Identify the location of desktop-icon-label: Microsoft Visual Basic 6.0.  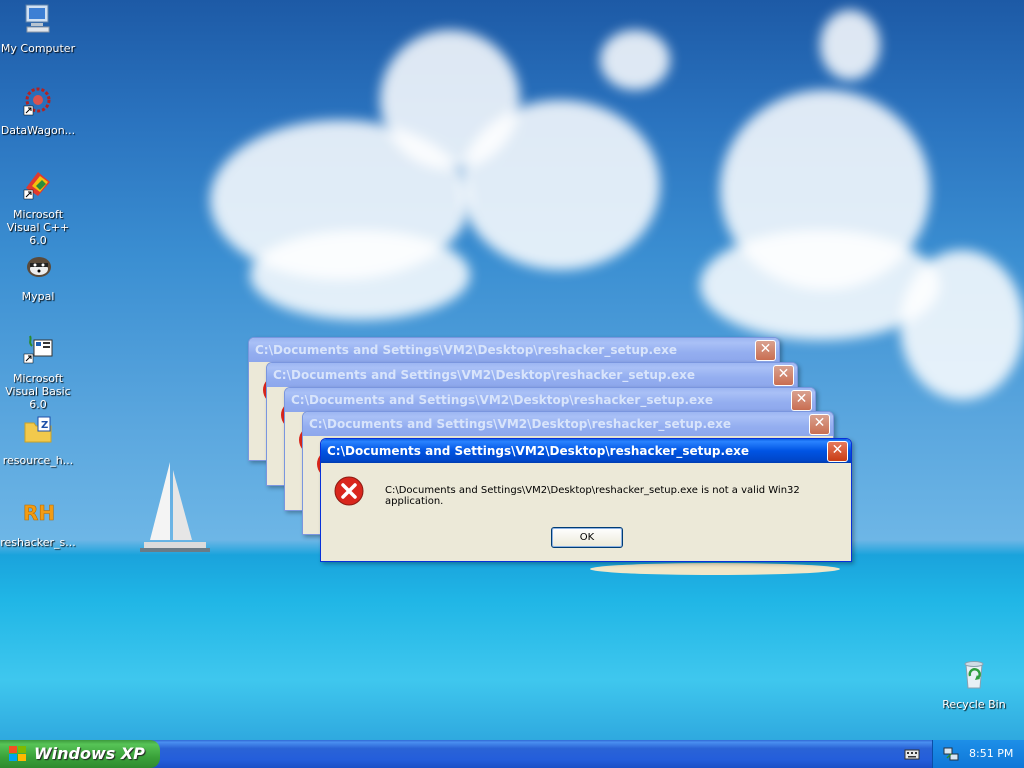
(38, 391).